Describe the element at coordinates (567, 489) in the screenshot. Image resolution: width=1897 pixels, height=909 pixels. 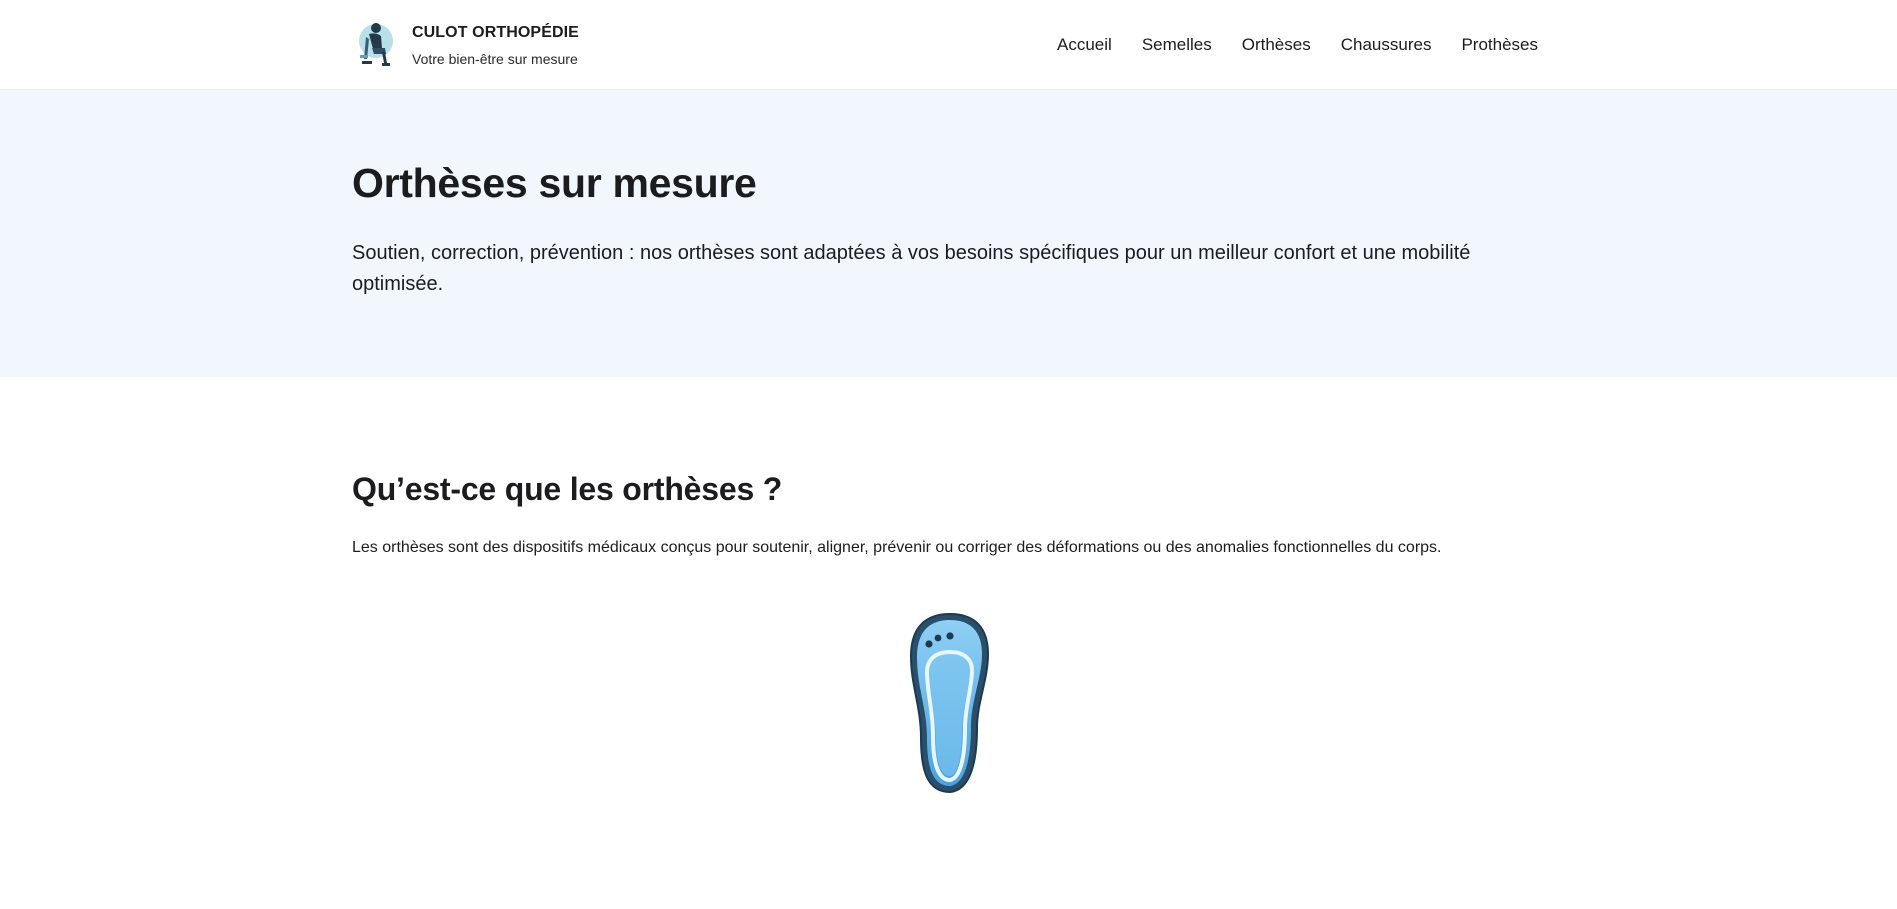
I see `section-title: Qu’est-ce que les orthèses ?` at that location.